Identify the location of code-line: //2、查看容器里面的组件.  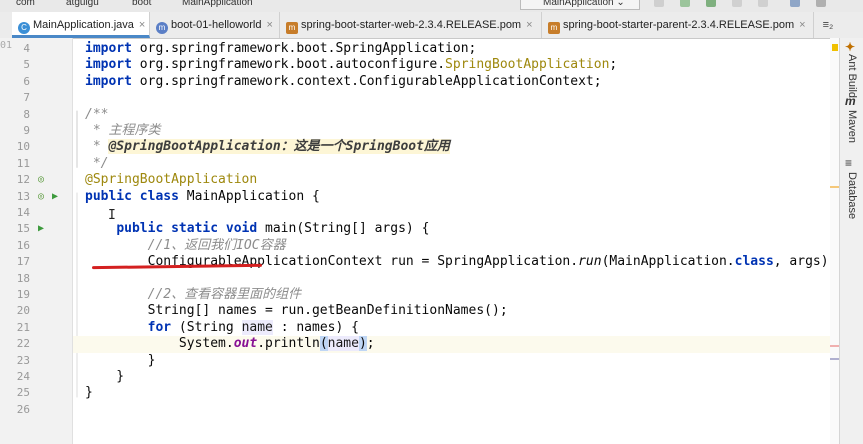
(193, 295).